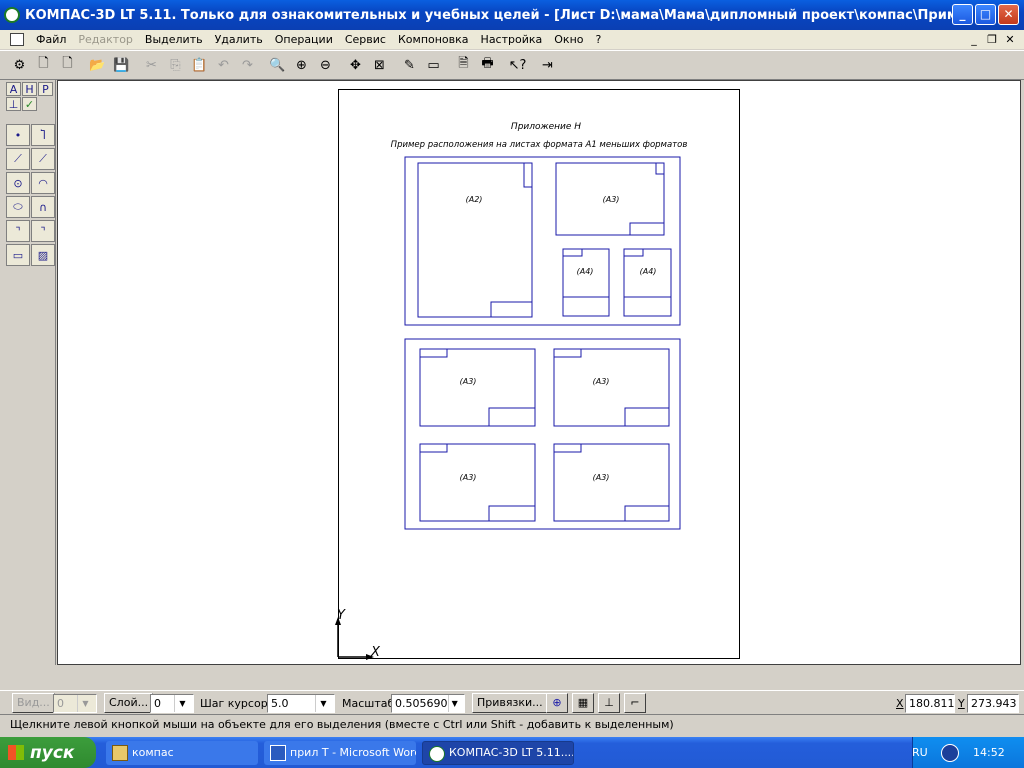 Image resolution: width=1024 pixels, height=768 pixels. What do you see at coordinates (992, 39) in the screenshot?
I see `mdi-restore-button: ❐` at bounding box center [992, 39].